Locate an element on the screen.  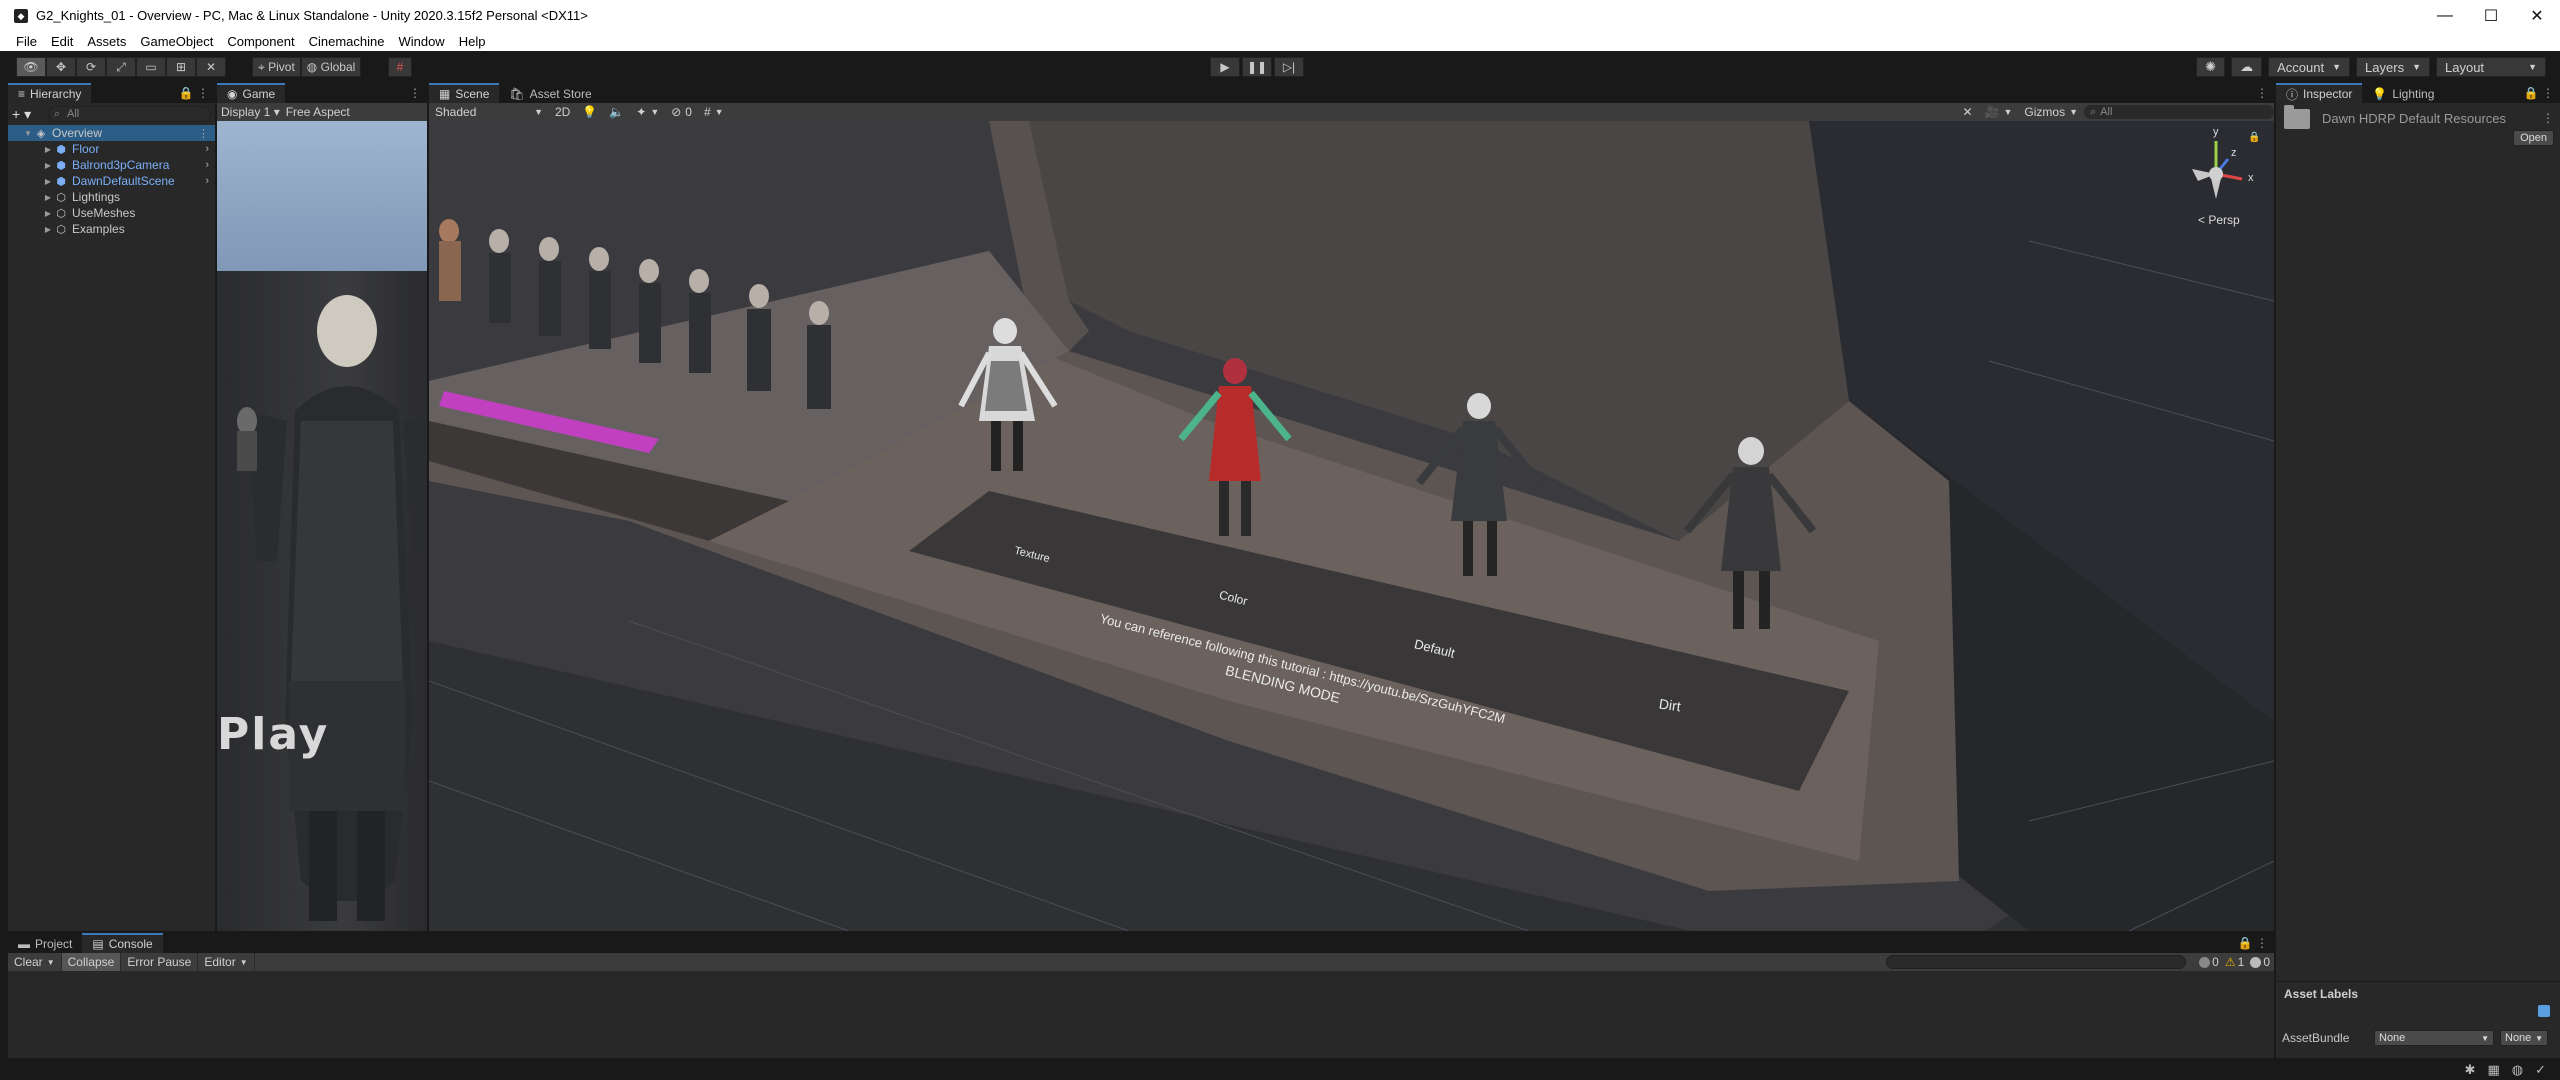
tab-asset-store: 🛍 Asset Store is located at coordinates (550, 93).